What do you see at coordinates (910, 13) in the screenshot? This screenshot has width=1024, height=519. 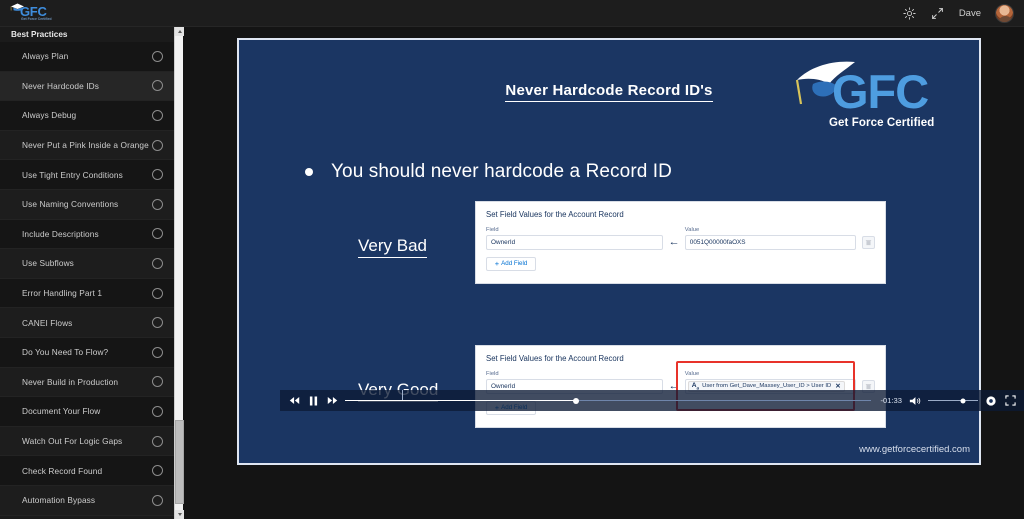 I see `sun-icon` at bounding box center [910, 13].